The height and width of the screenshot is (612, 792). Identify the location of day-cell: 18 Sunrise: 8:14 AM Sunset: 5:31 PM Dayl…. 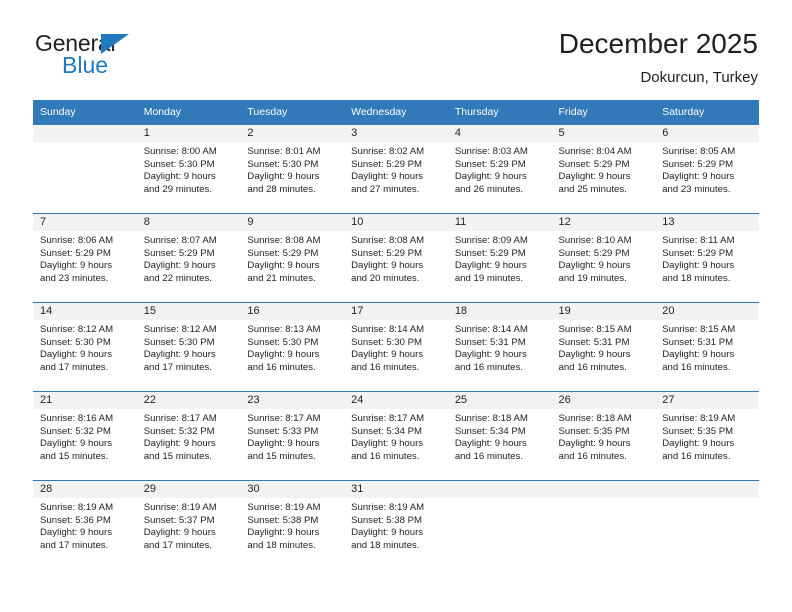
(499, 347).